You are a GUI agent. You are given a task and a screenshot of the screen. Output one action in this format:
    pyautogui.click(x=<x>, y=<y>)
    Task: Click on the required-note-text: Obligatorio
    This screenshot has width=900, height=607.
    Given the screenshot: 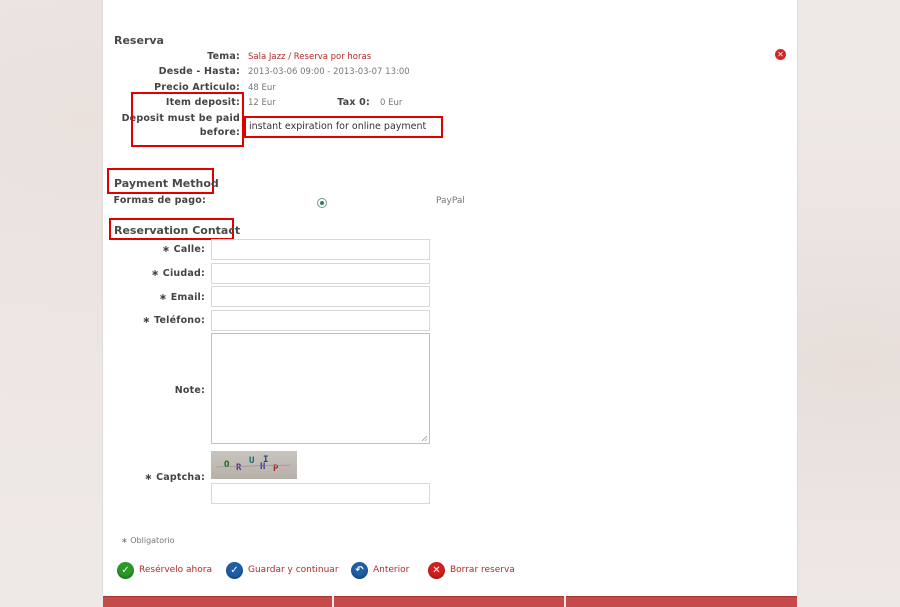 What is the action you would take?
    pyautogui.click(x=152, y=540)
    